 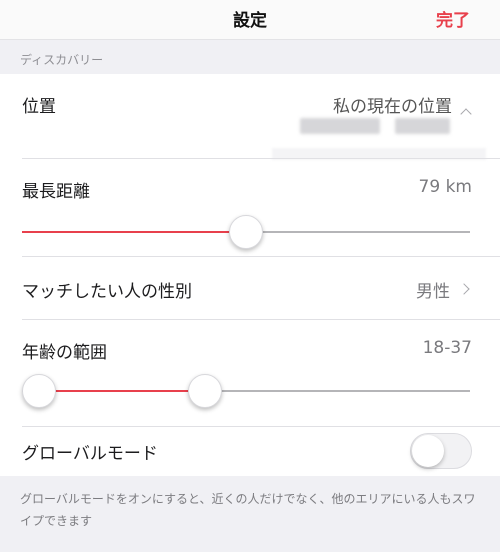 I want to click on global-mode-label: グローバルモード, so click(x=90, y=454).